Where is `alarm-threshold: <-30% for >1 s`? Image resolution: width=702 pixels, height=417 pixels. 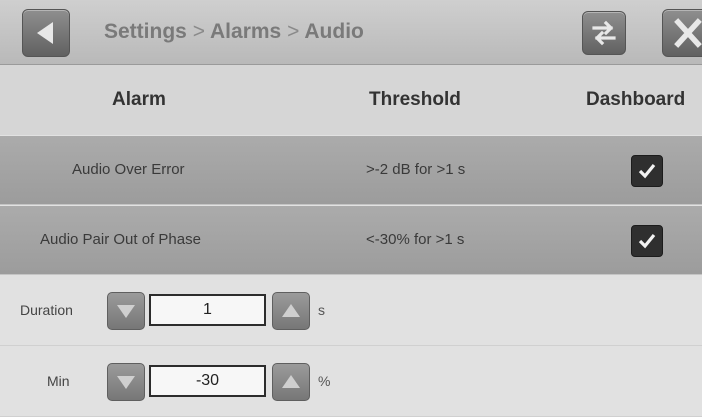 alarm-threshold: <-30% for >1 s is located at coordinates (415, 239).